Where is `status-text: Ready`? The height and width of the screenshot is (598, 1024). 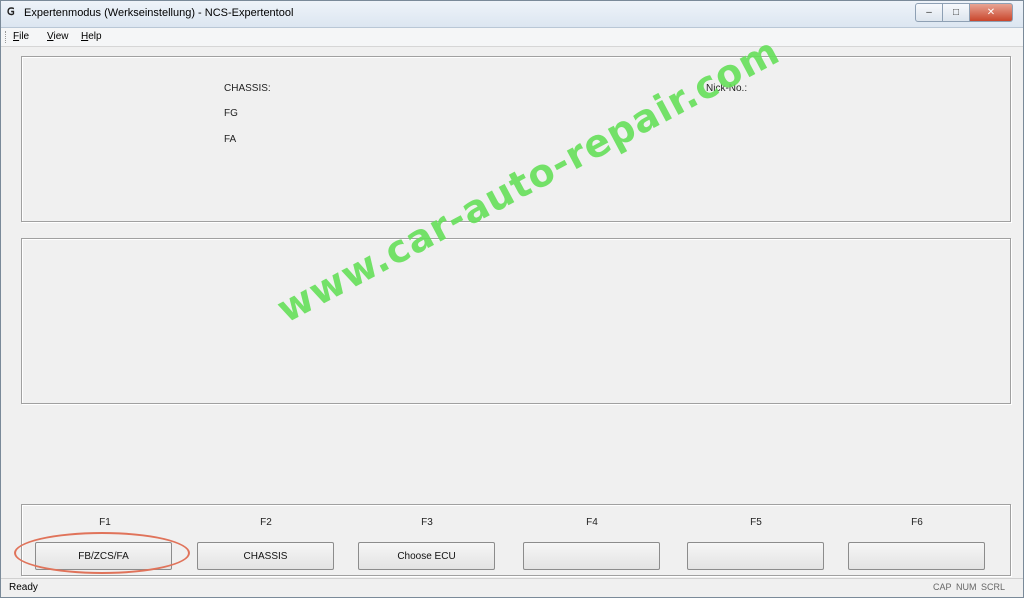
status-text: Ready is located at coordinates (23, 587).